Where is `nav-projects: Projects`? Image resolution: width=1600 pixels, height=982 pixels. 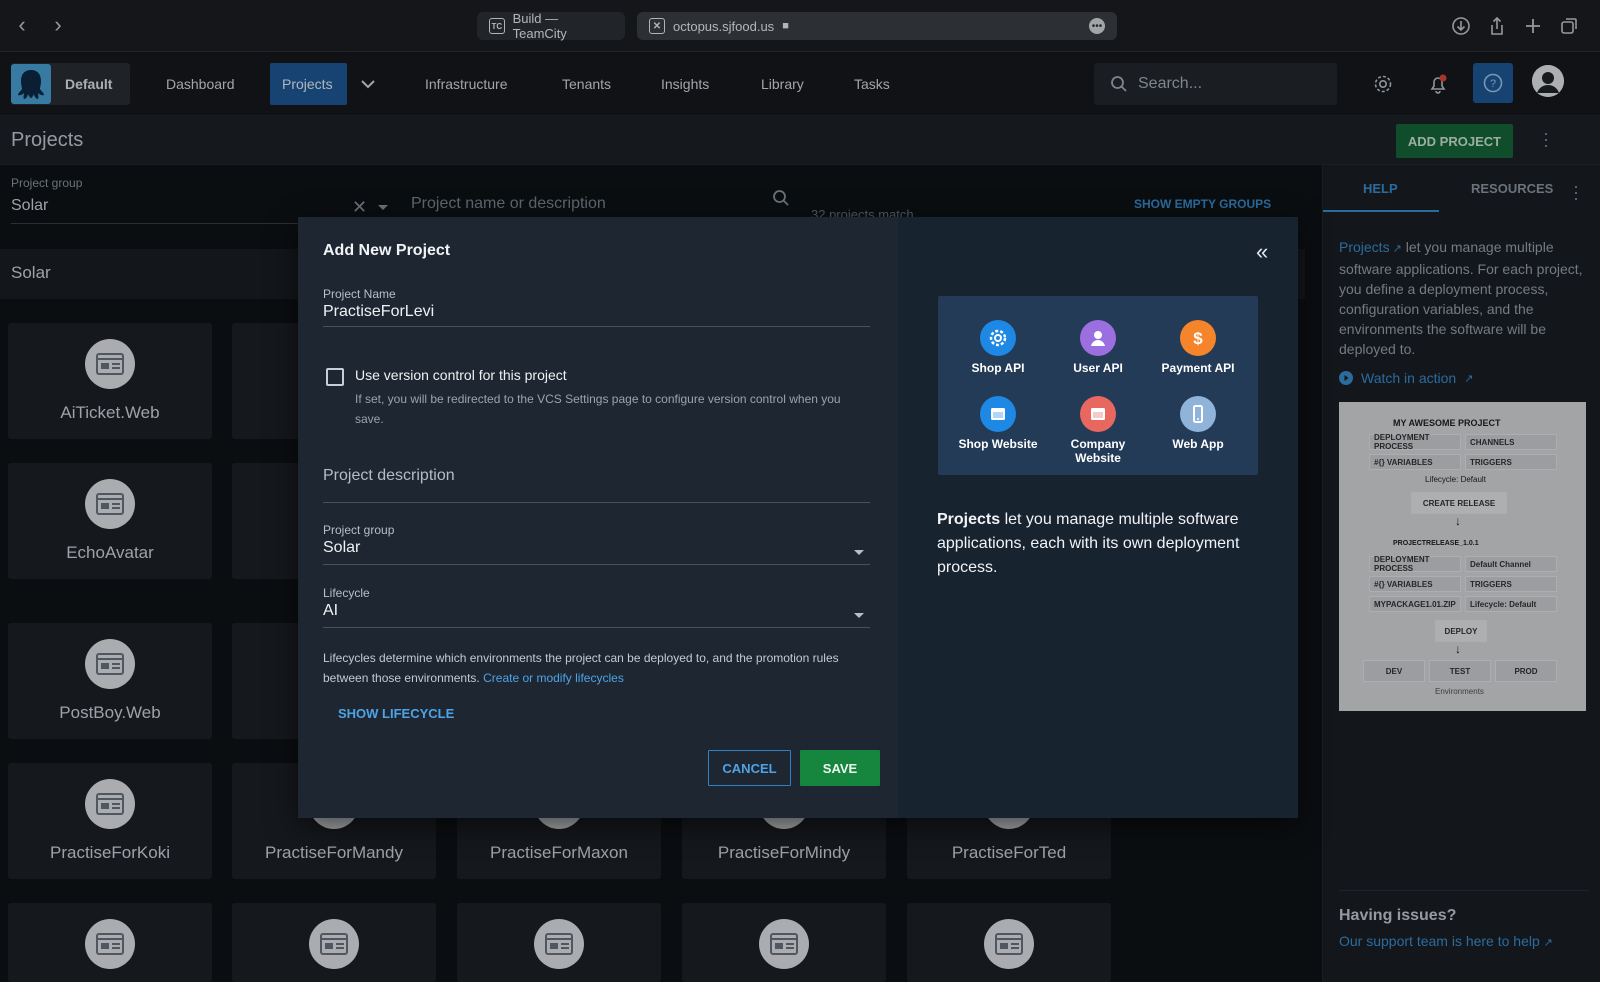 nav-projects: Projects is located at coordinates (308, 84).